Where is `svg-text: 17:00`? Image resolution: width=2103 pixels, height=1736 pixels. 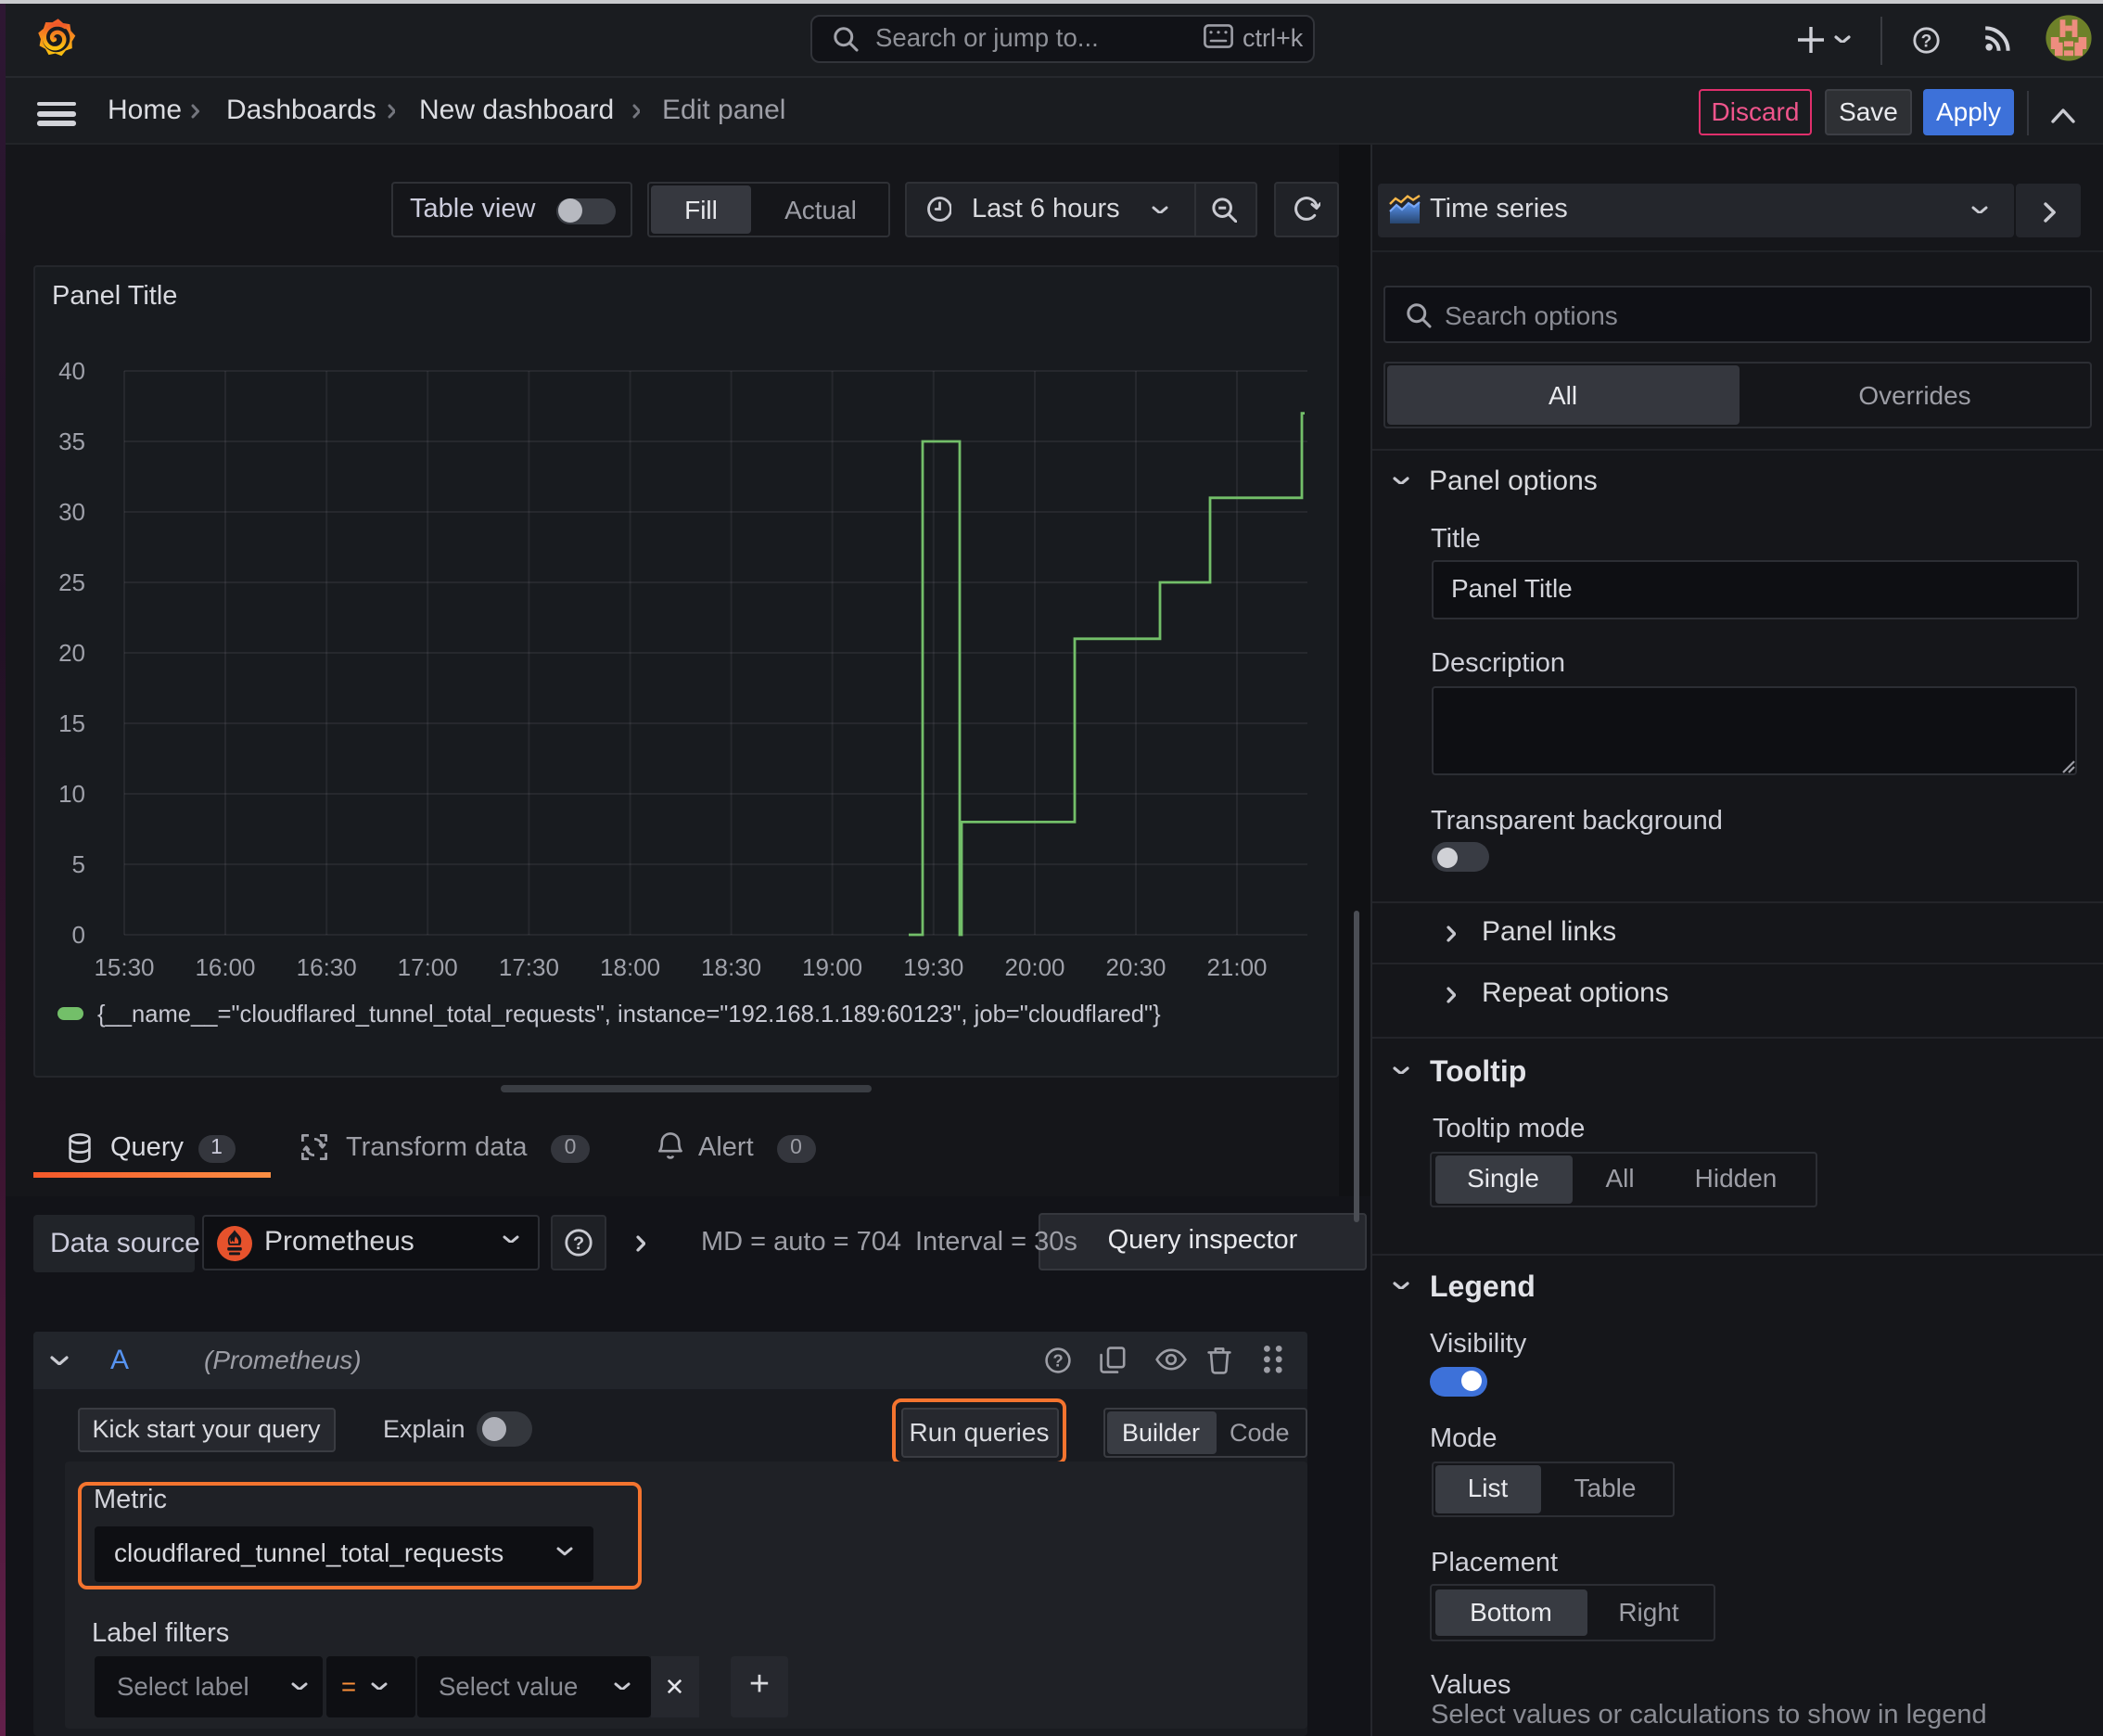 svg-text: 17:00 is located at coordinates (428, 967).